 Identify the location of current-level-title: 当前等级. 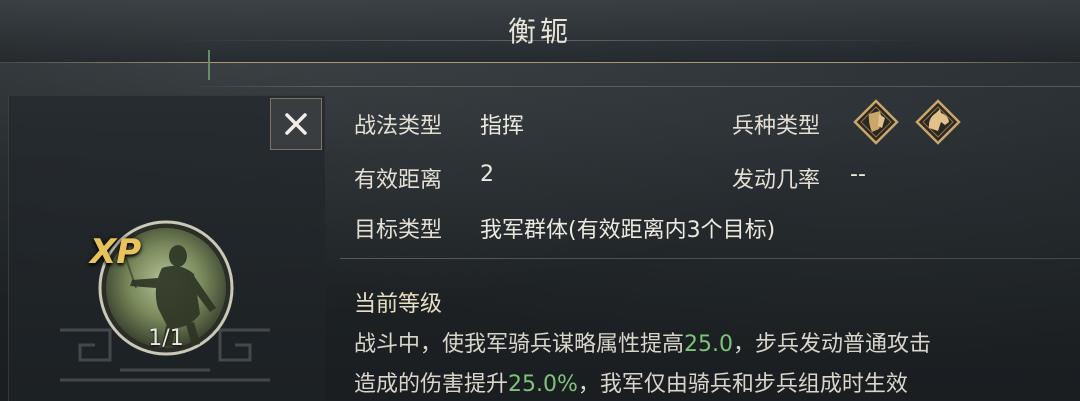
(398, 304).